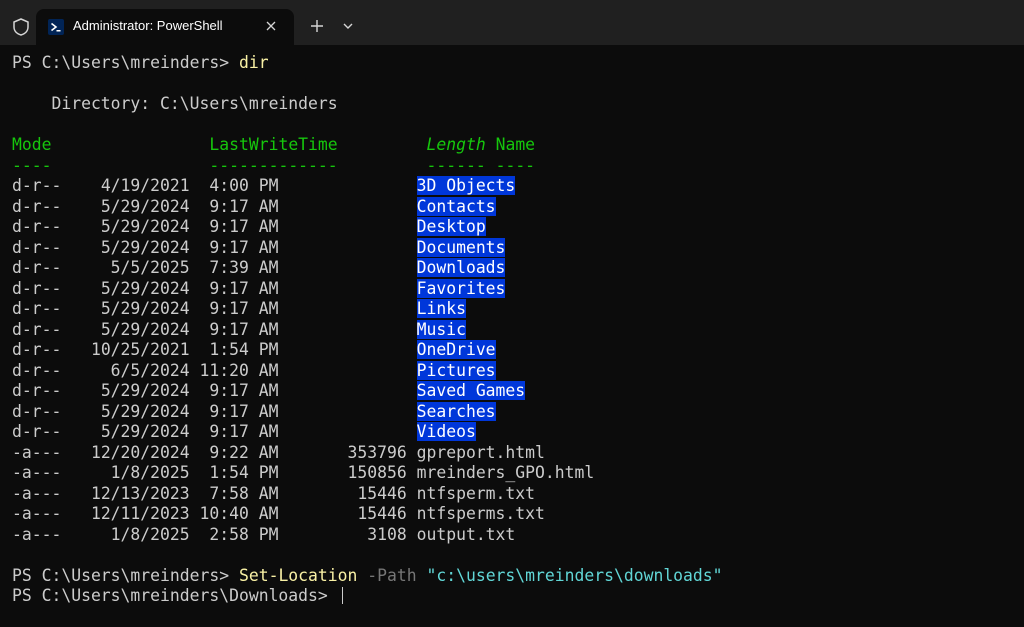 Image resolution: width=1024 pixels, height=627 pixels. What do you see at coordinates (377, 472) in the screenshot?
I see `row-length: 150856` at bounding box center [377, 472].